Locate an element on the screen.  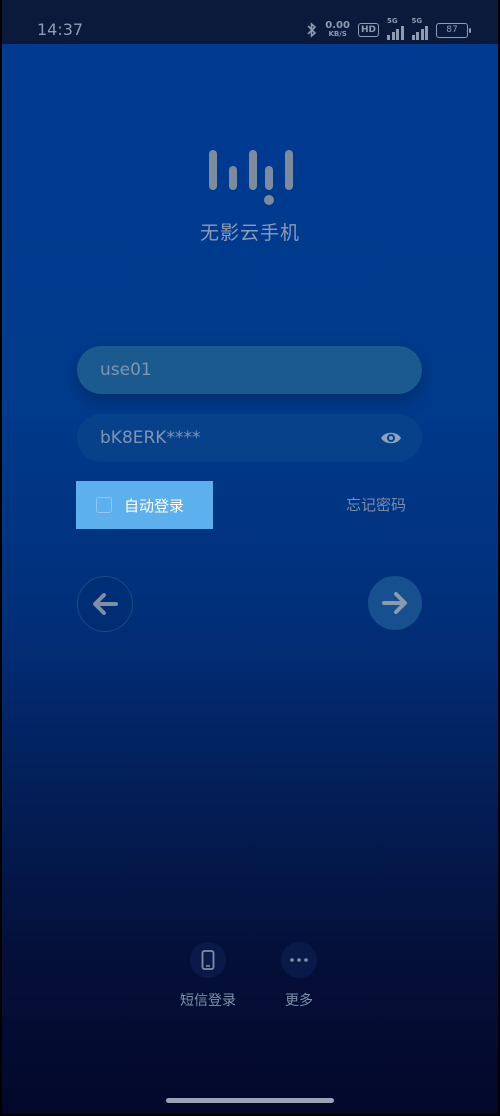
status-icons: 0.00 KB/S HD 5G 5G 87 is located at coordinates (389, 28).